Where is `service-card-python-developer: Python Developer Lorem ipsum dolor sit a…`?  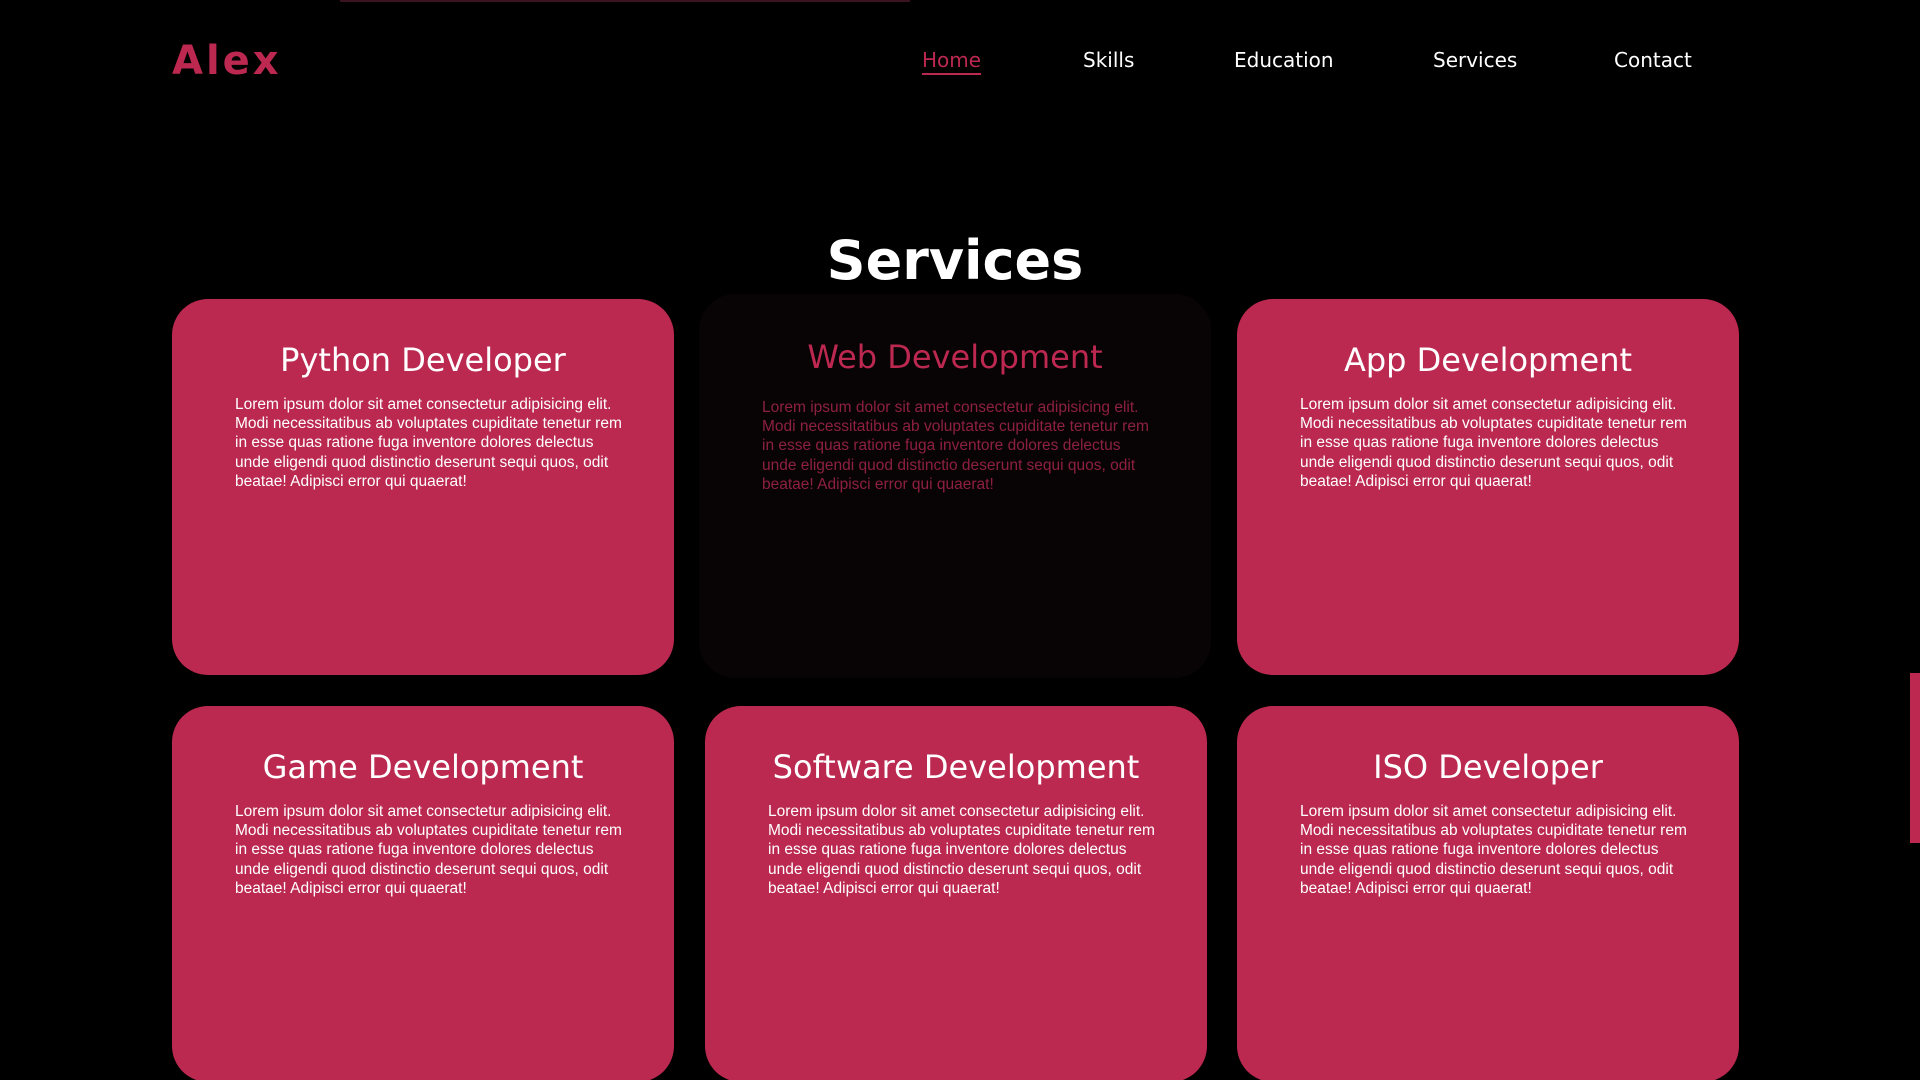
service-card-python-developer: Python Developer Lorem ipsum dolor sit a… is located at coordinates (423, 487).